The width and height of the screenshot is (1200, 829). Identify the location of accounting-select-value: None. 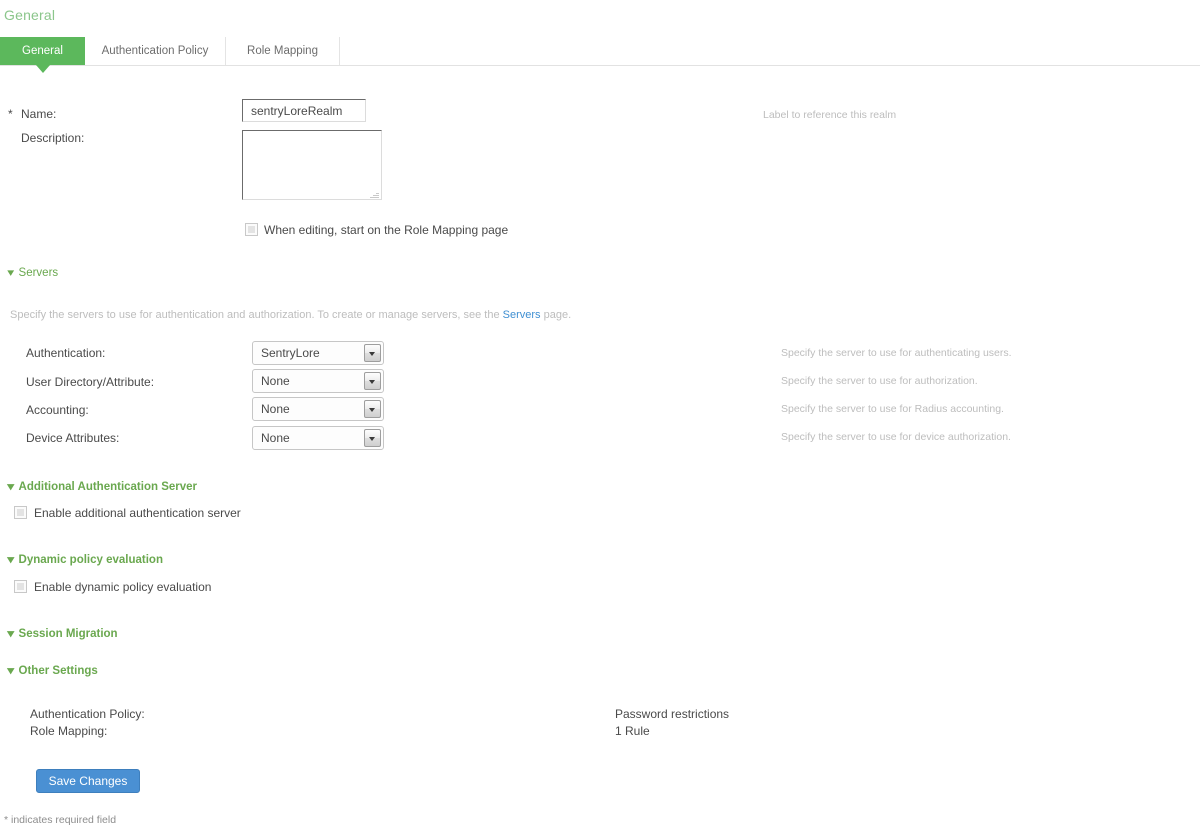
(275, 409).